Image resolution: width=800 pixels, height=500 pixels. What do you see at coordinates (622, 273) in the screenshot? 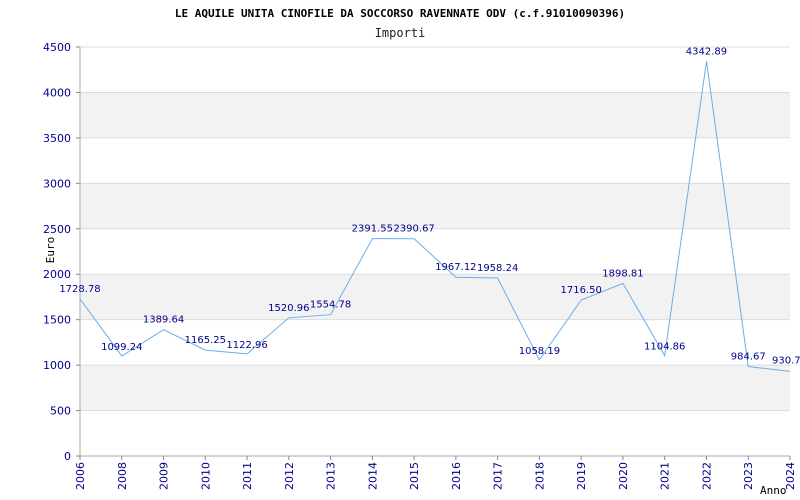
I see `data-label: 1898.81` at bounding box center [622, 273].